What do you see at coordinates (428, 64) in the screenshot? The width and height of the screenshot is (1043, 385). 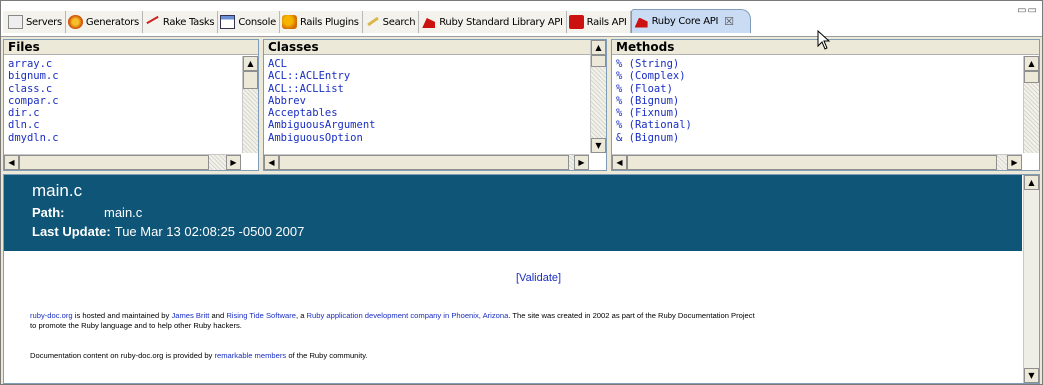 I see `list-item: ACL` at bounding box center [428, 64].